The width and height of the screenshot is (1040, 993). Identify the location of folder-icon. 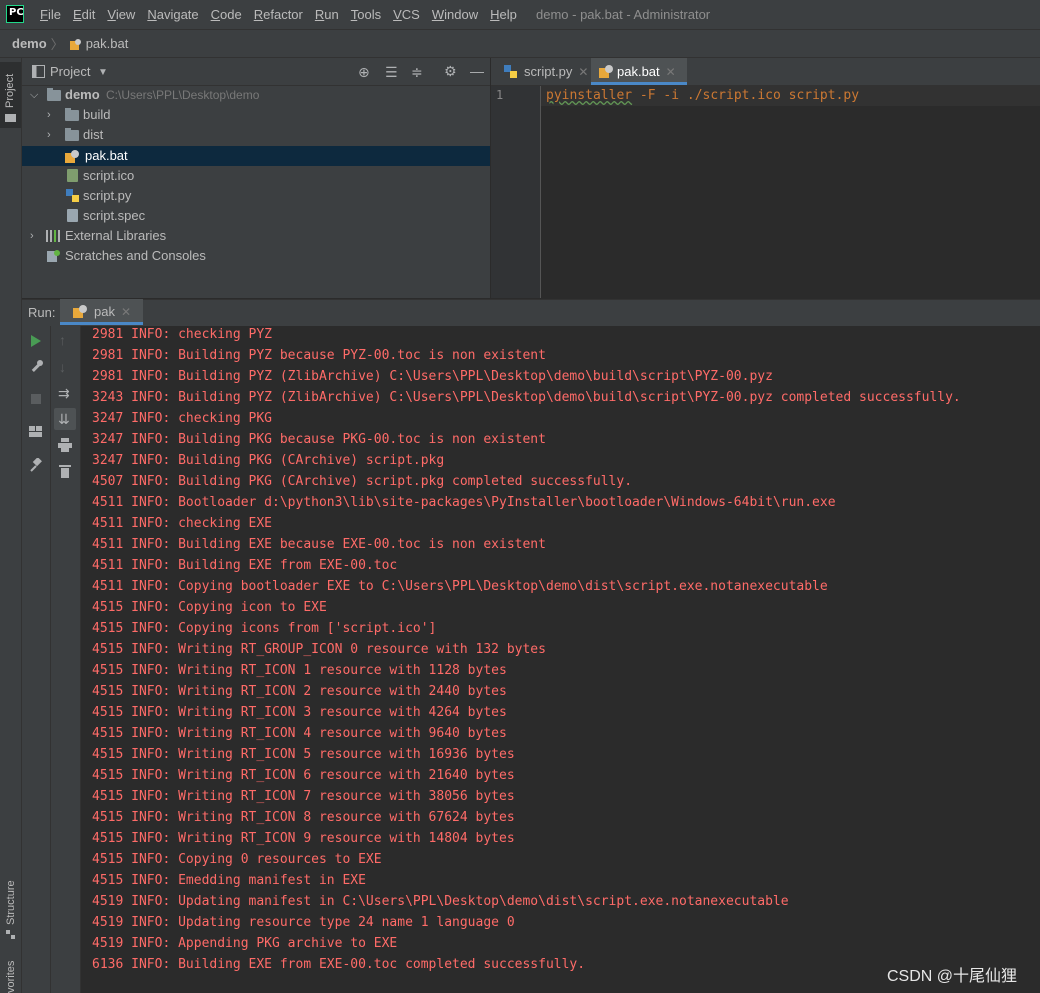
(72, 114).